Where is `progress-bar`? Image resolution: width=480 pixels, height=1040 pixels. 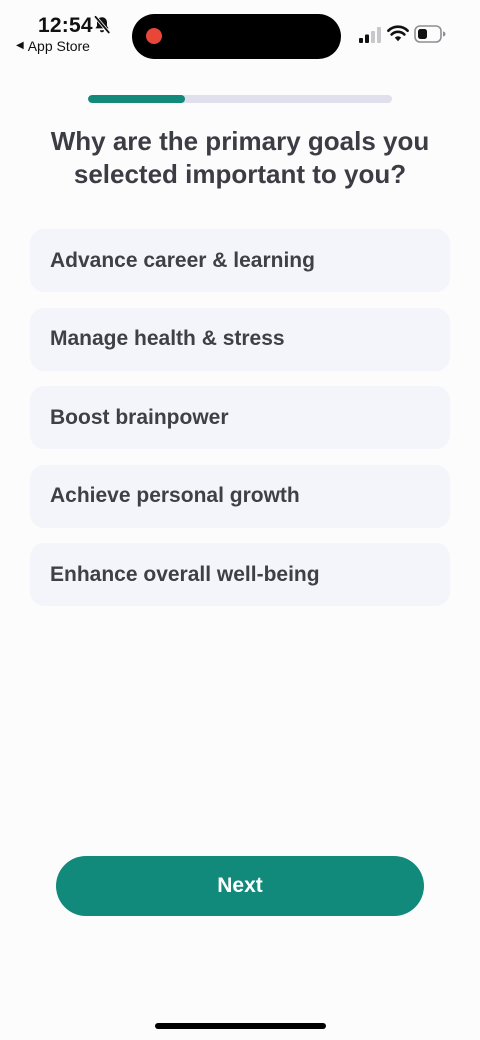
progress-bar is located at coordinates (240, 99).